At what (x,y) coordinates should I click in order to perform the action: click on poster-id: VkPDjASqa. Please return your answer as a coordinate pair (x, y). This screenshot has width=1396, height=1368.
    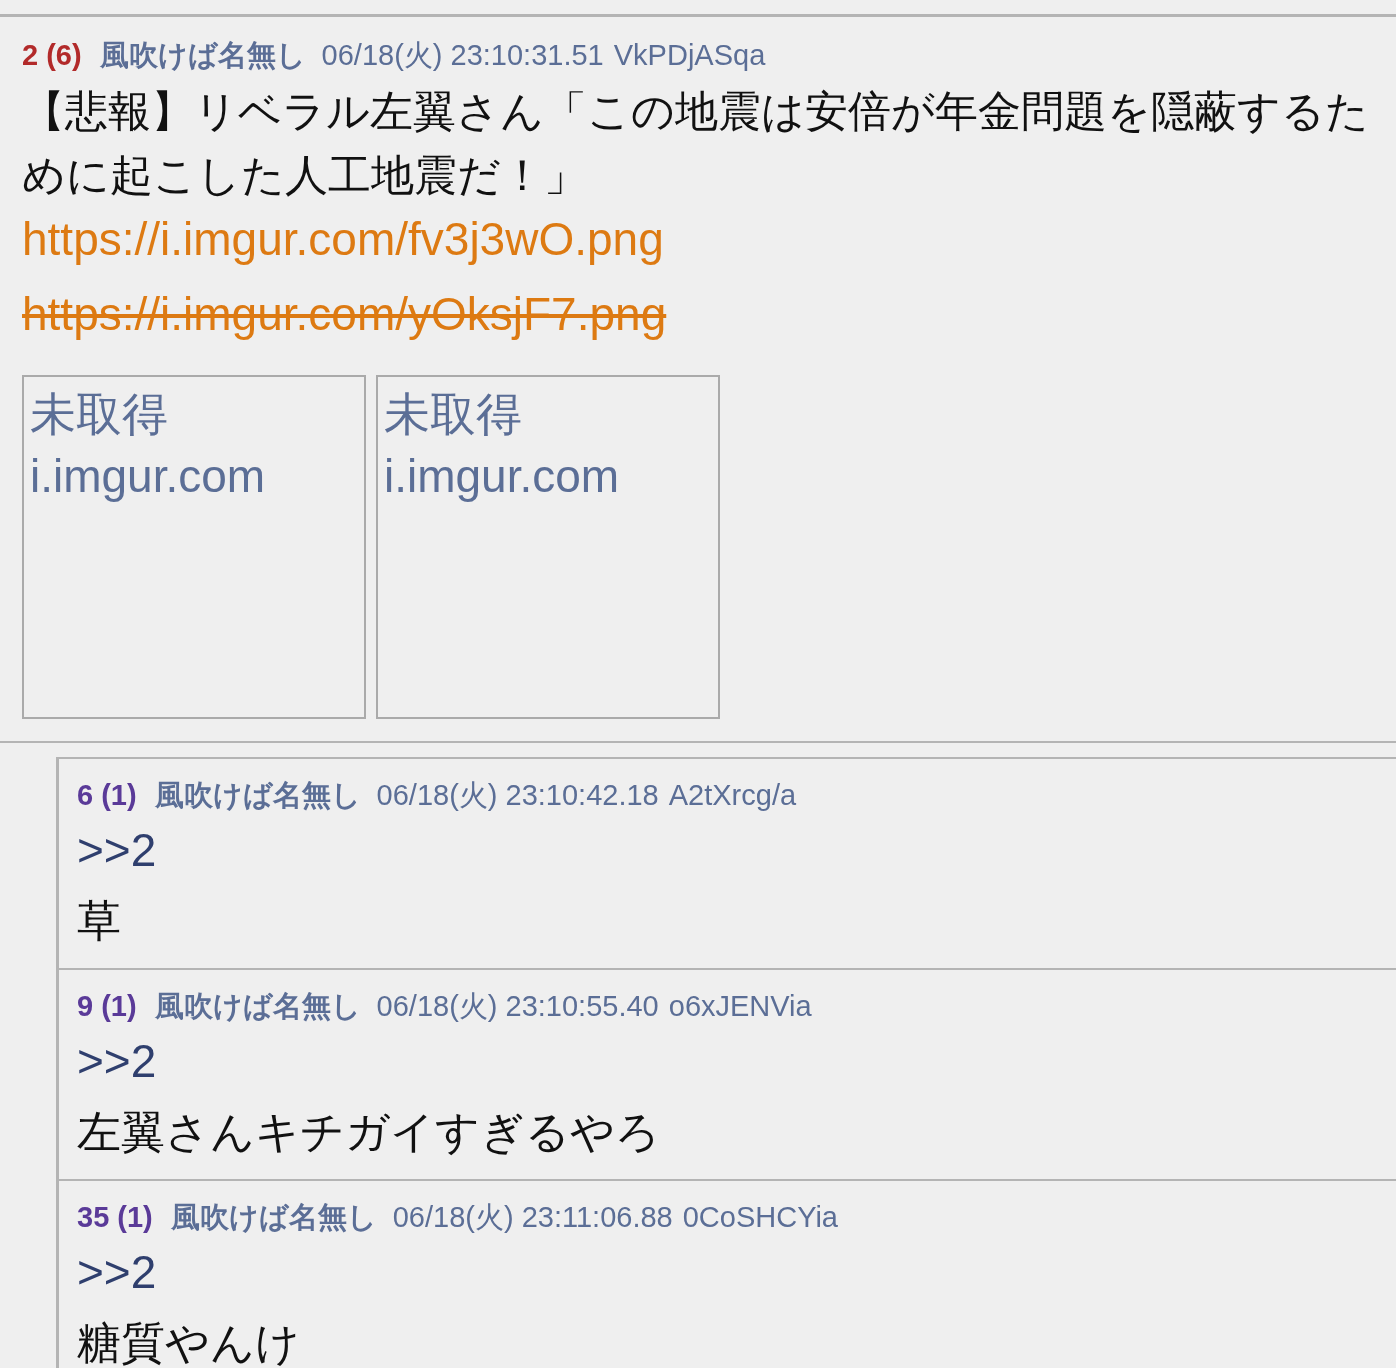
    Looking at the image, I should click on (689, 55).